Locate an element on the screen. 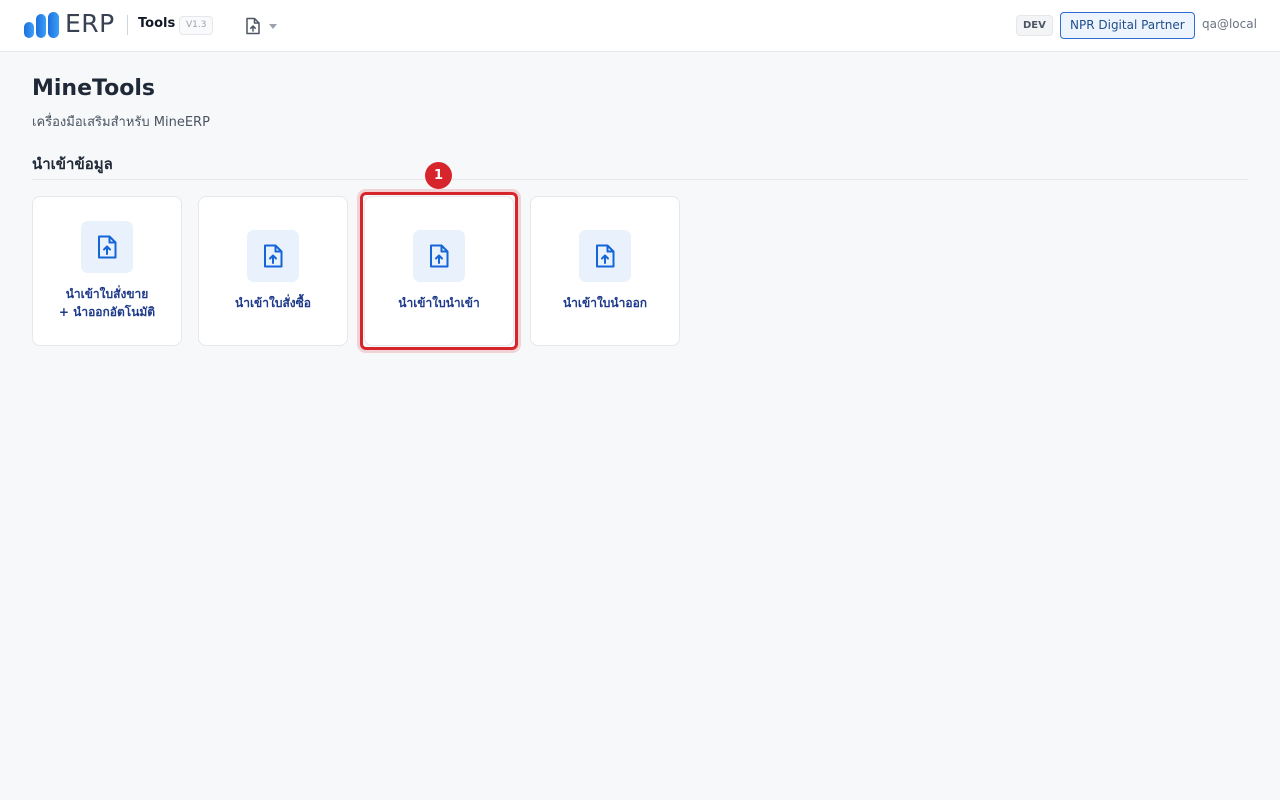  version-badge: V1.3 is located at coordinates (196, 25).